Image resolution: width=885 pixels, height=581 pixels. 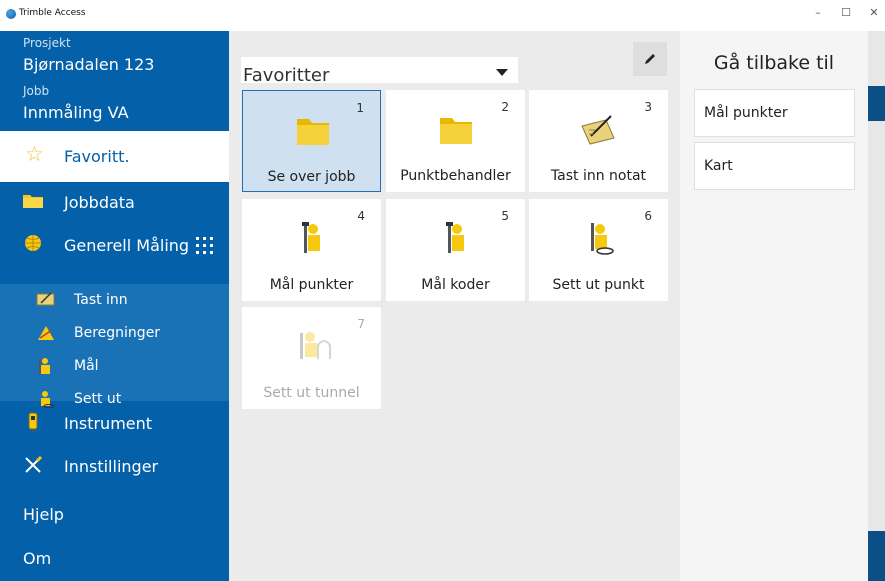 I want to click on sidebar-subitem-beregninger: Beregninger, so click(x=114, y=333).